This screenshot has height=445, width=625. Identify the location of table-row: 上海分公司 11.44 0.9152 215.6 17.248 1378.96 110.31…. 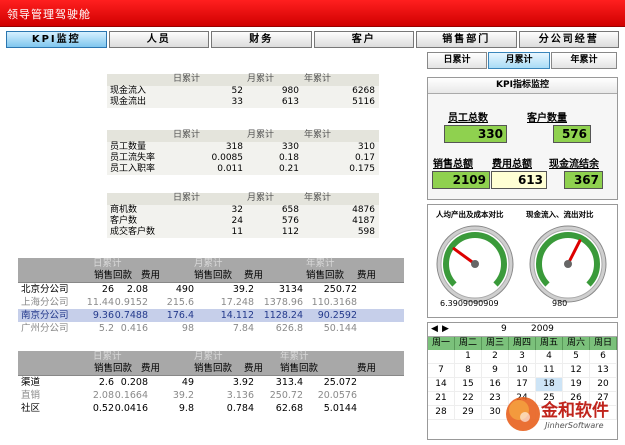
(211, 302).